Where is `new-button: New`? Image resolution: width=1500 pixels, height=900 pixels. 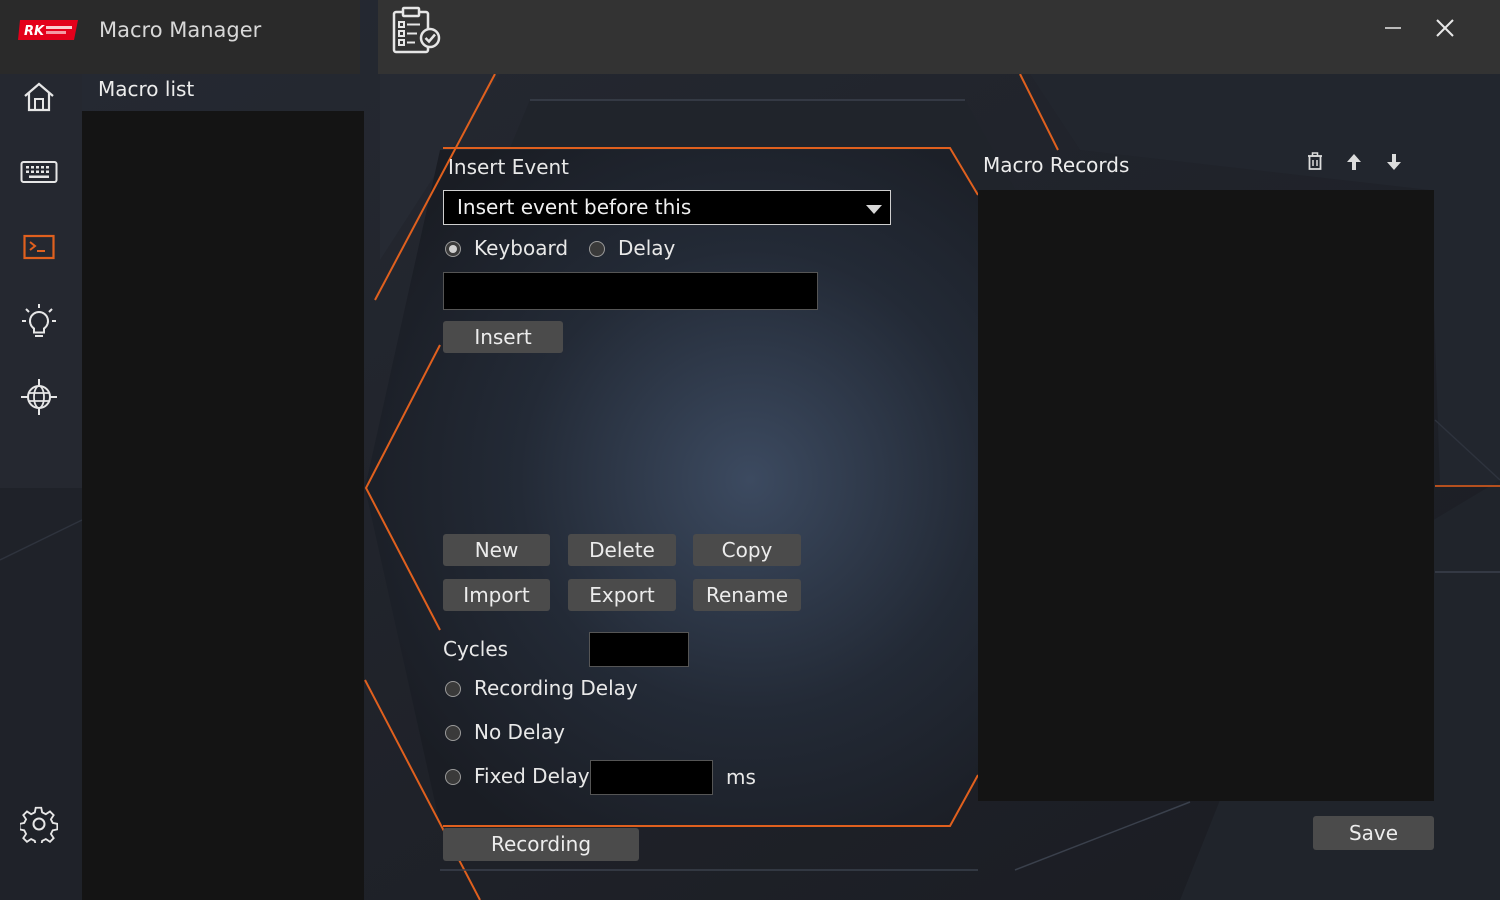
new-button: New is located at coordinates (496, 550).